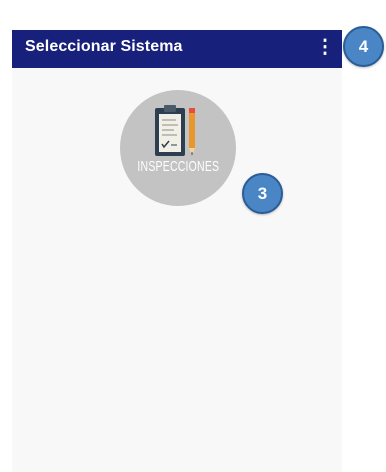 The width and height of the screenshot is (386, 472). Describe the element at coordinates (104, 46) in the screenshot. I see `app-bar-title: Seleccionar Sistema` at that location.